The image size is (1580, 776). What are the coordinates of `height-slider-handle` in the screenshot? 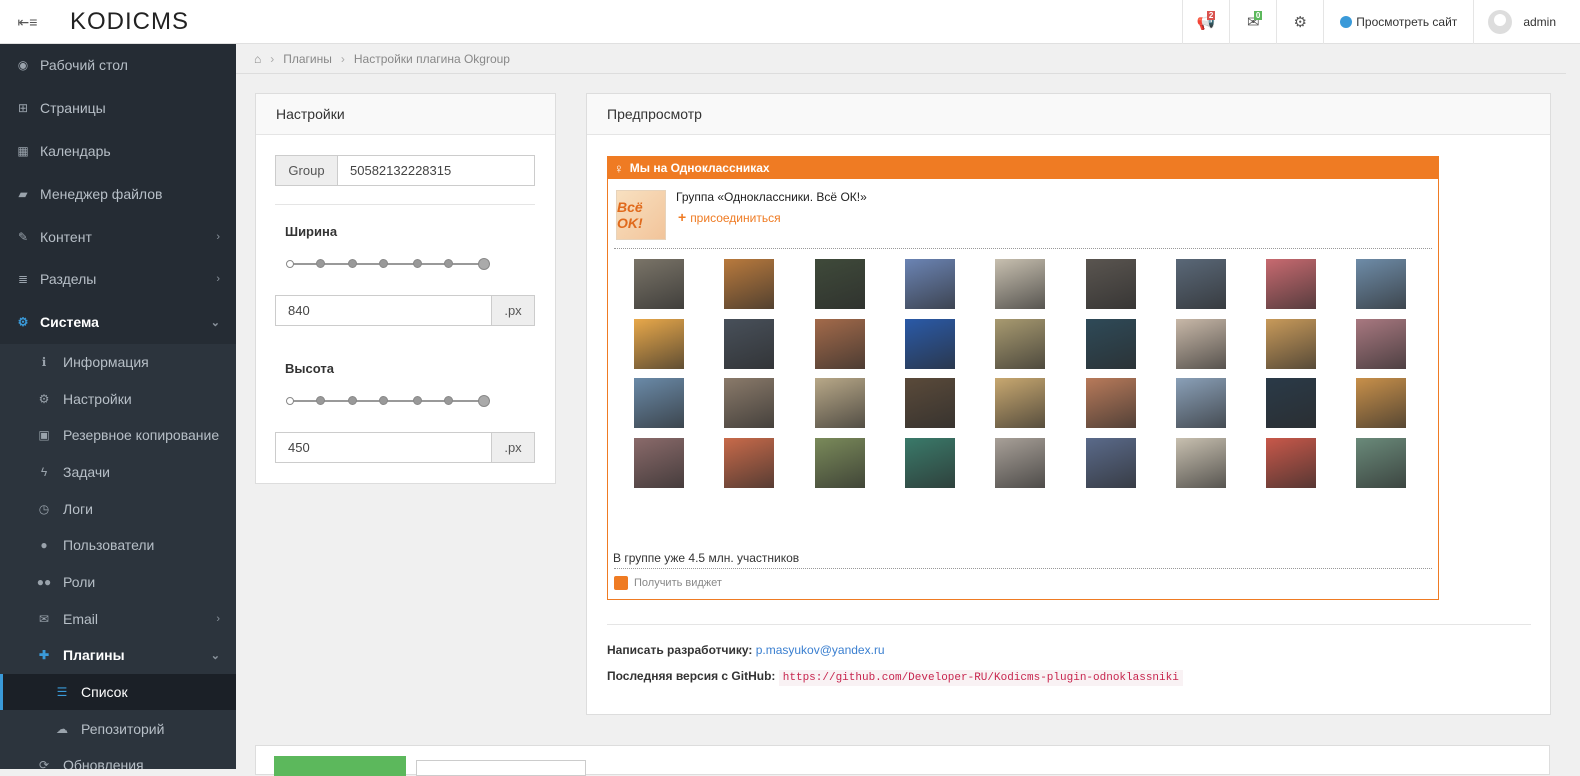 It's located at (484, 401).